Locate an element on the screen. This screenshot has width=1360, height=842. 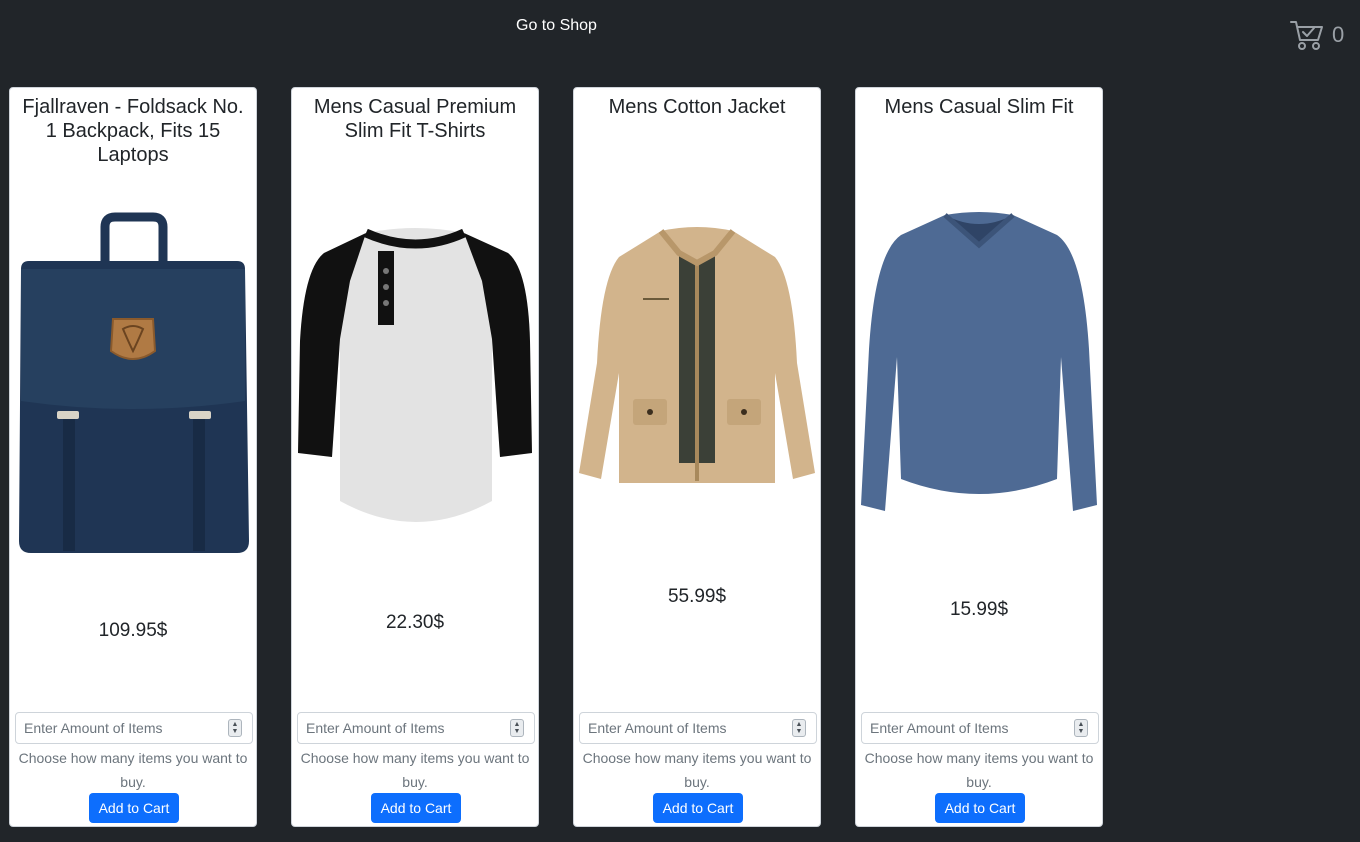
cart-count: 0 is located at coordinates (1338, 34).